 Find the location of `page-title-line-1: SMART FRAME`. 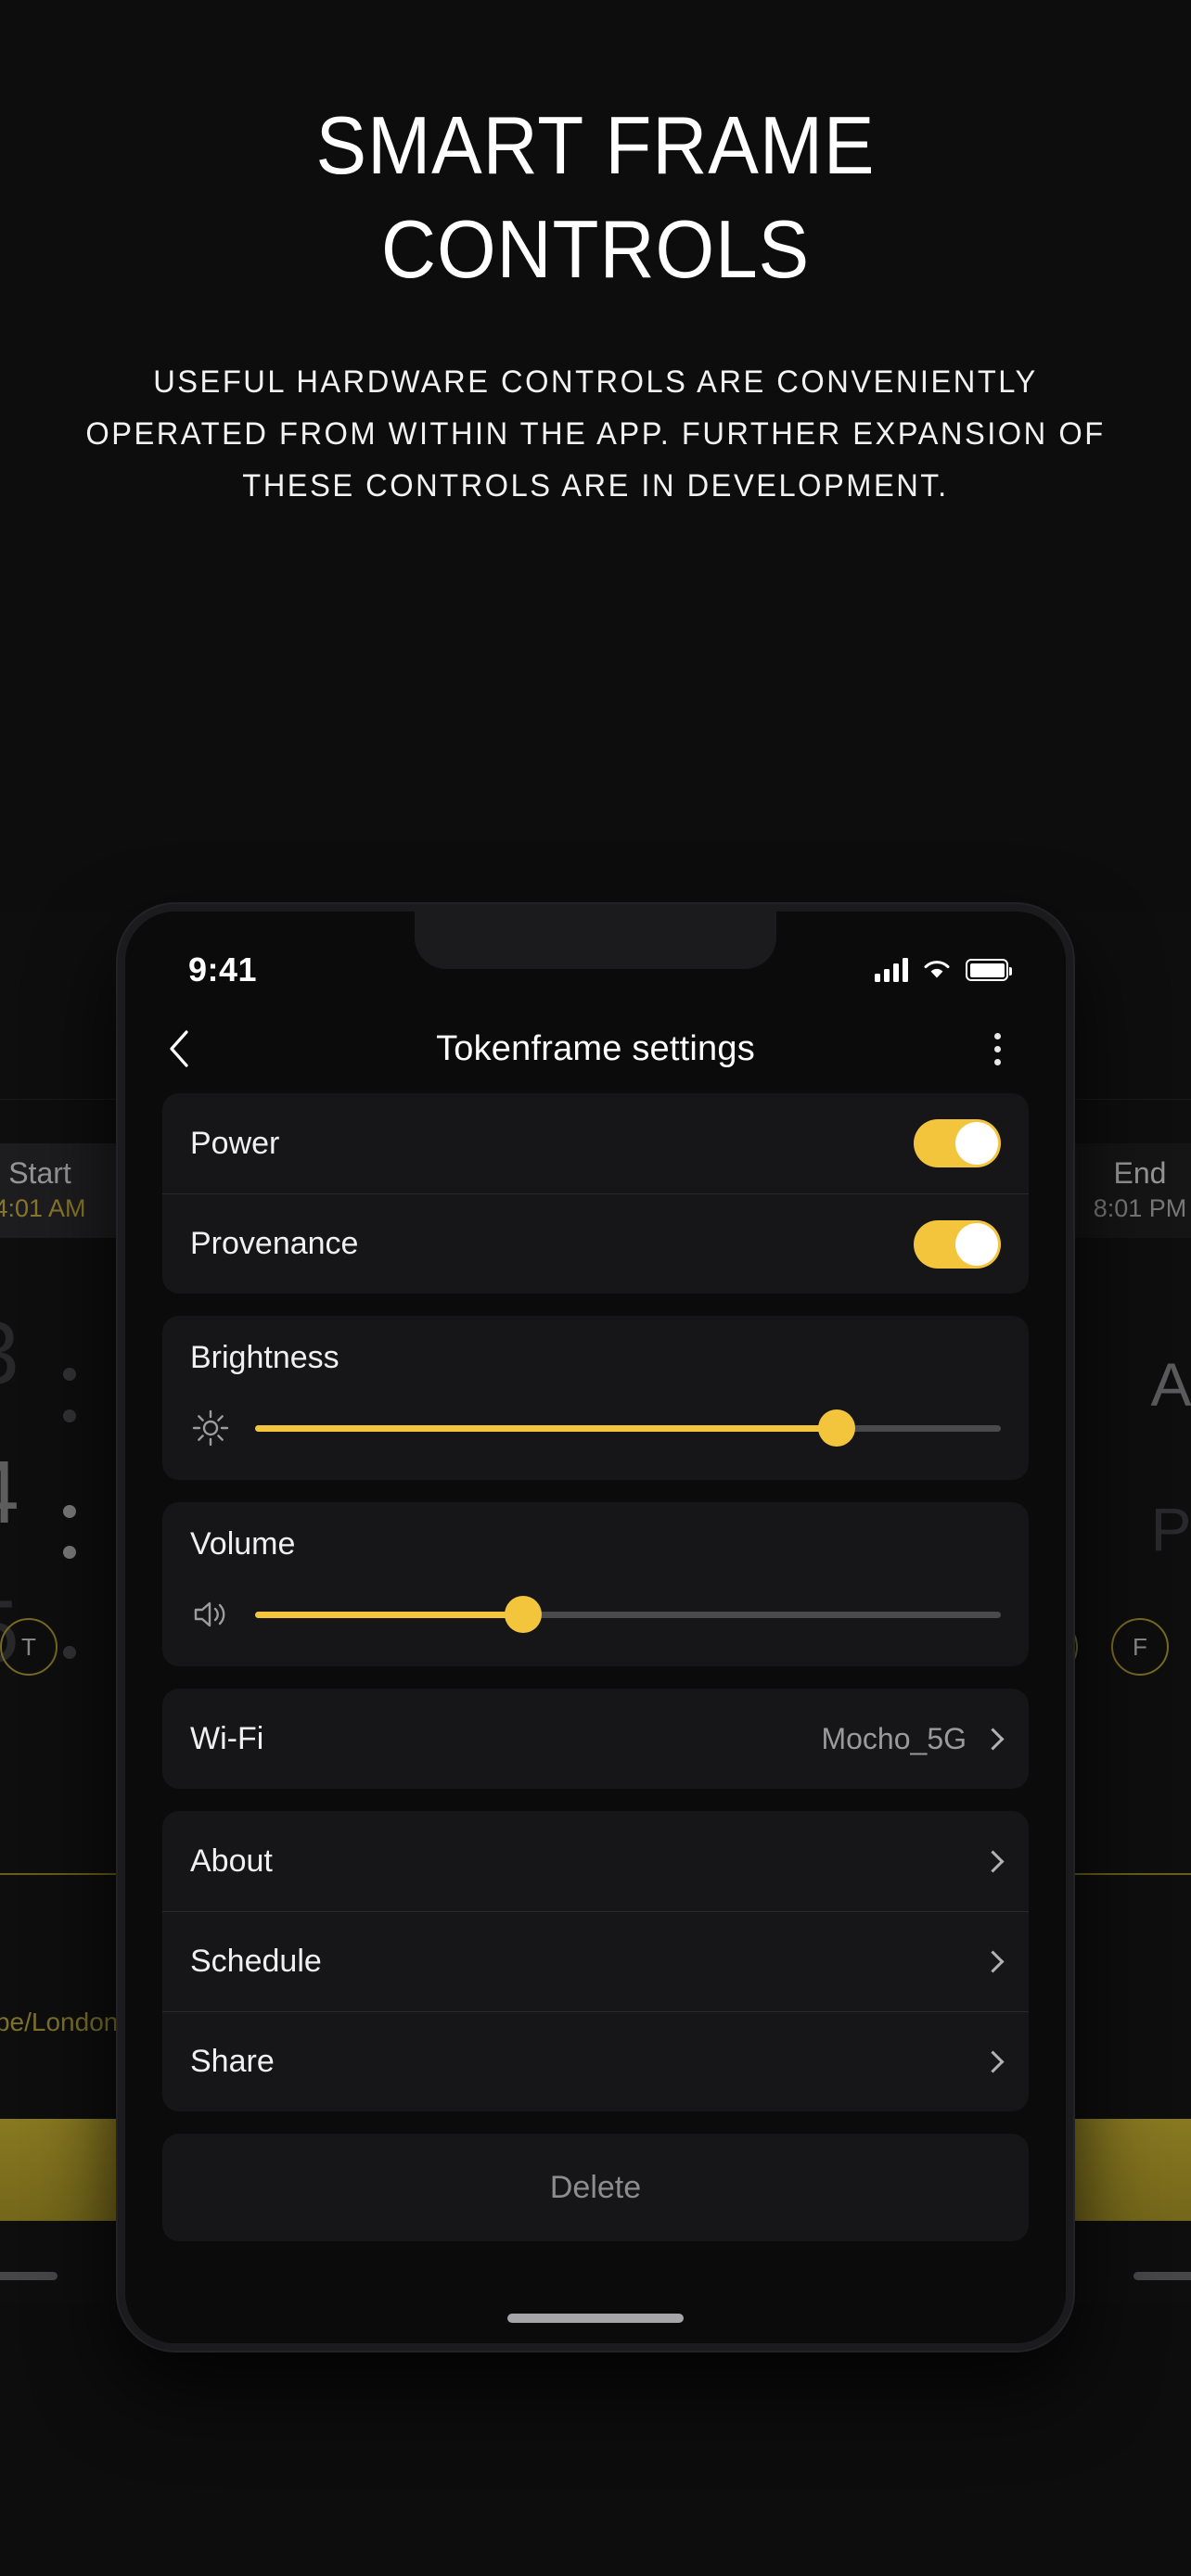

page-title-line-1: SMART FRAME is located at coordinates (595, 145).